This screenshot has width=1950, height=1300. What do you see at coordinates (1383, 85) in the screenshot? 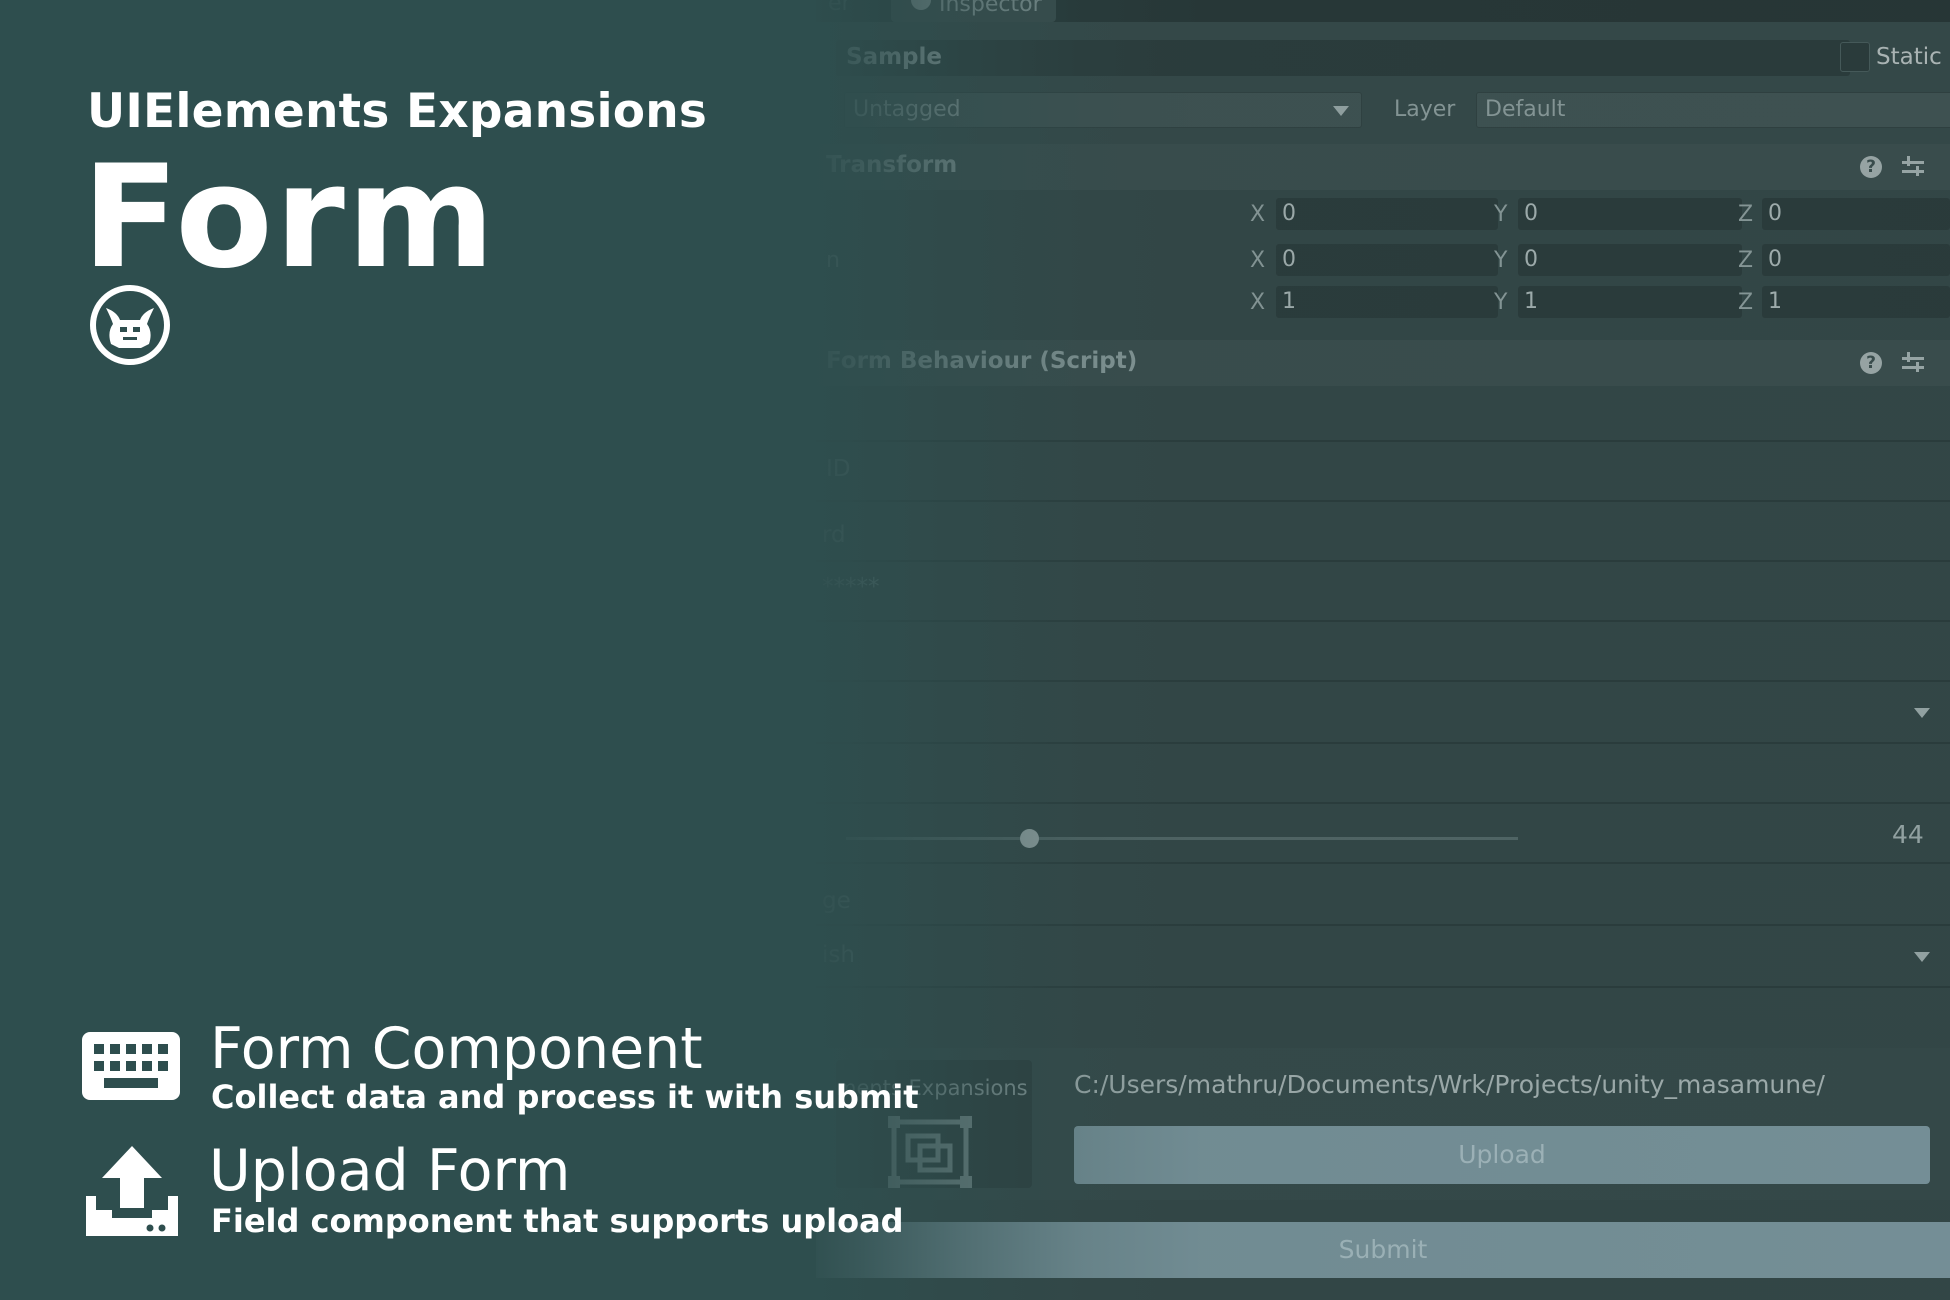
I see `gameobject-header: Sample Static Untagged Layer Default` at bounding box center [1383, 85].